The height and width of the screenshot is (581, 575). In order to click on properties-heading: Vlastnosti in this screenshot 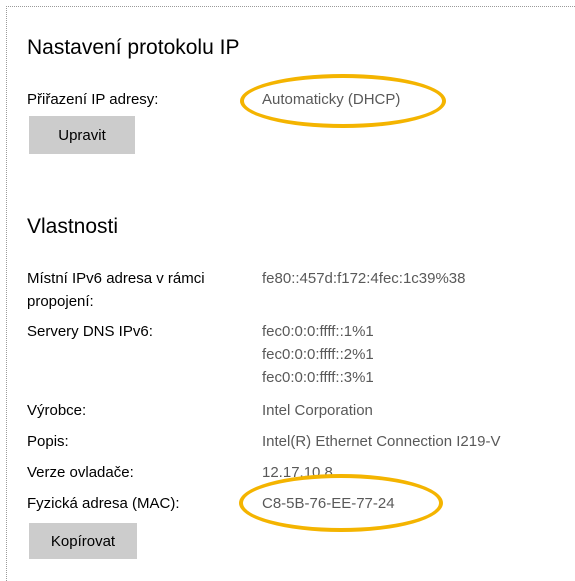, I will do `click(73, 226)`.